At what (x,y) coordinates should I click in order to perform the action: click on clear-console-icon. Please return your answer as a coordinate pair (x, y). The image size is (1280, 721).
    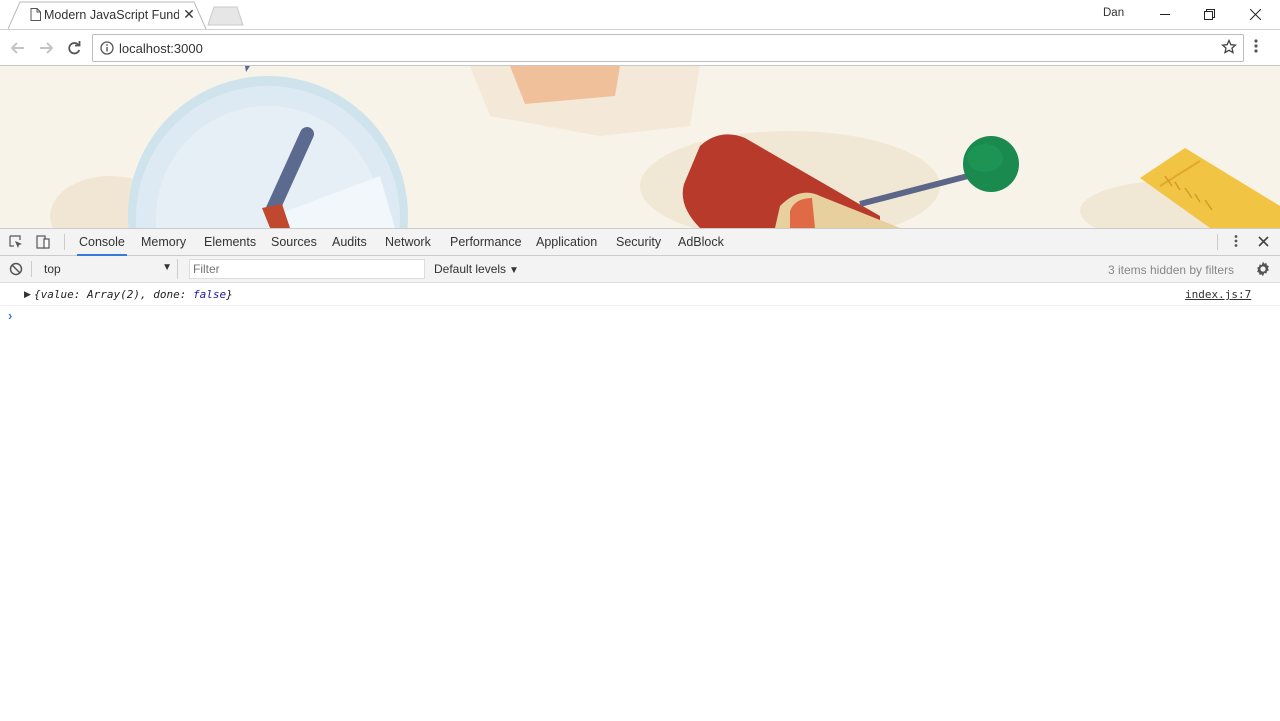
    Looking at the image, I should click on (16, 269).